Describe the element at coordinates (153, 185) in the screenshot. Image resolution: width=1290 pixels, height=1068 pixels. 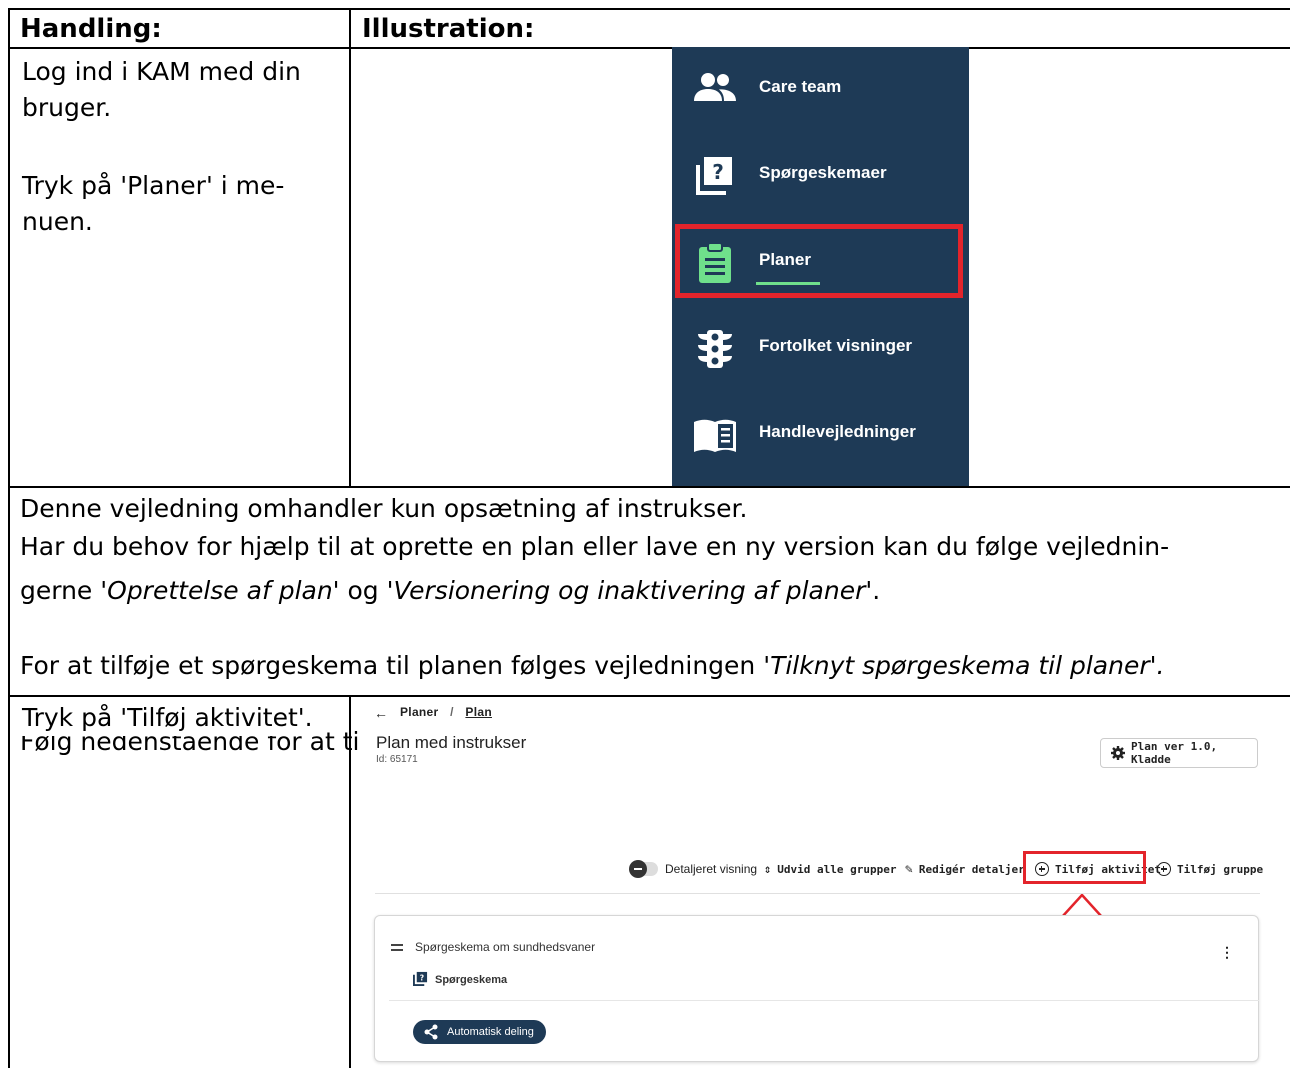
I see `step1-line: Tryk på 'Planer' i me-` at that location.